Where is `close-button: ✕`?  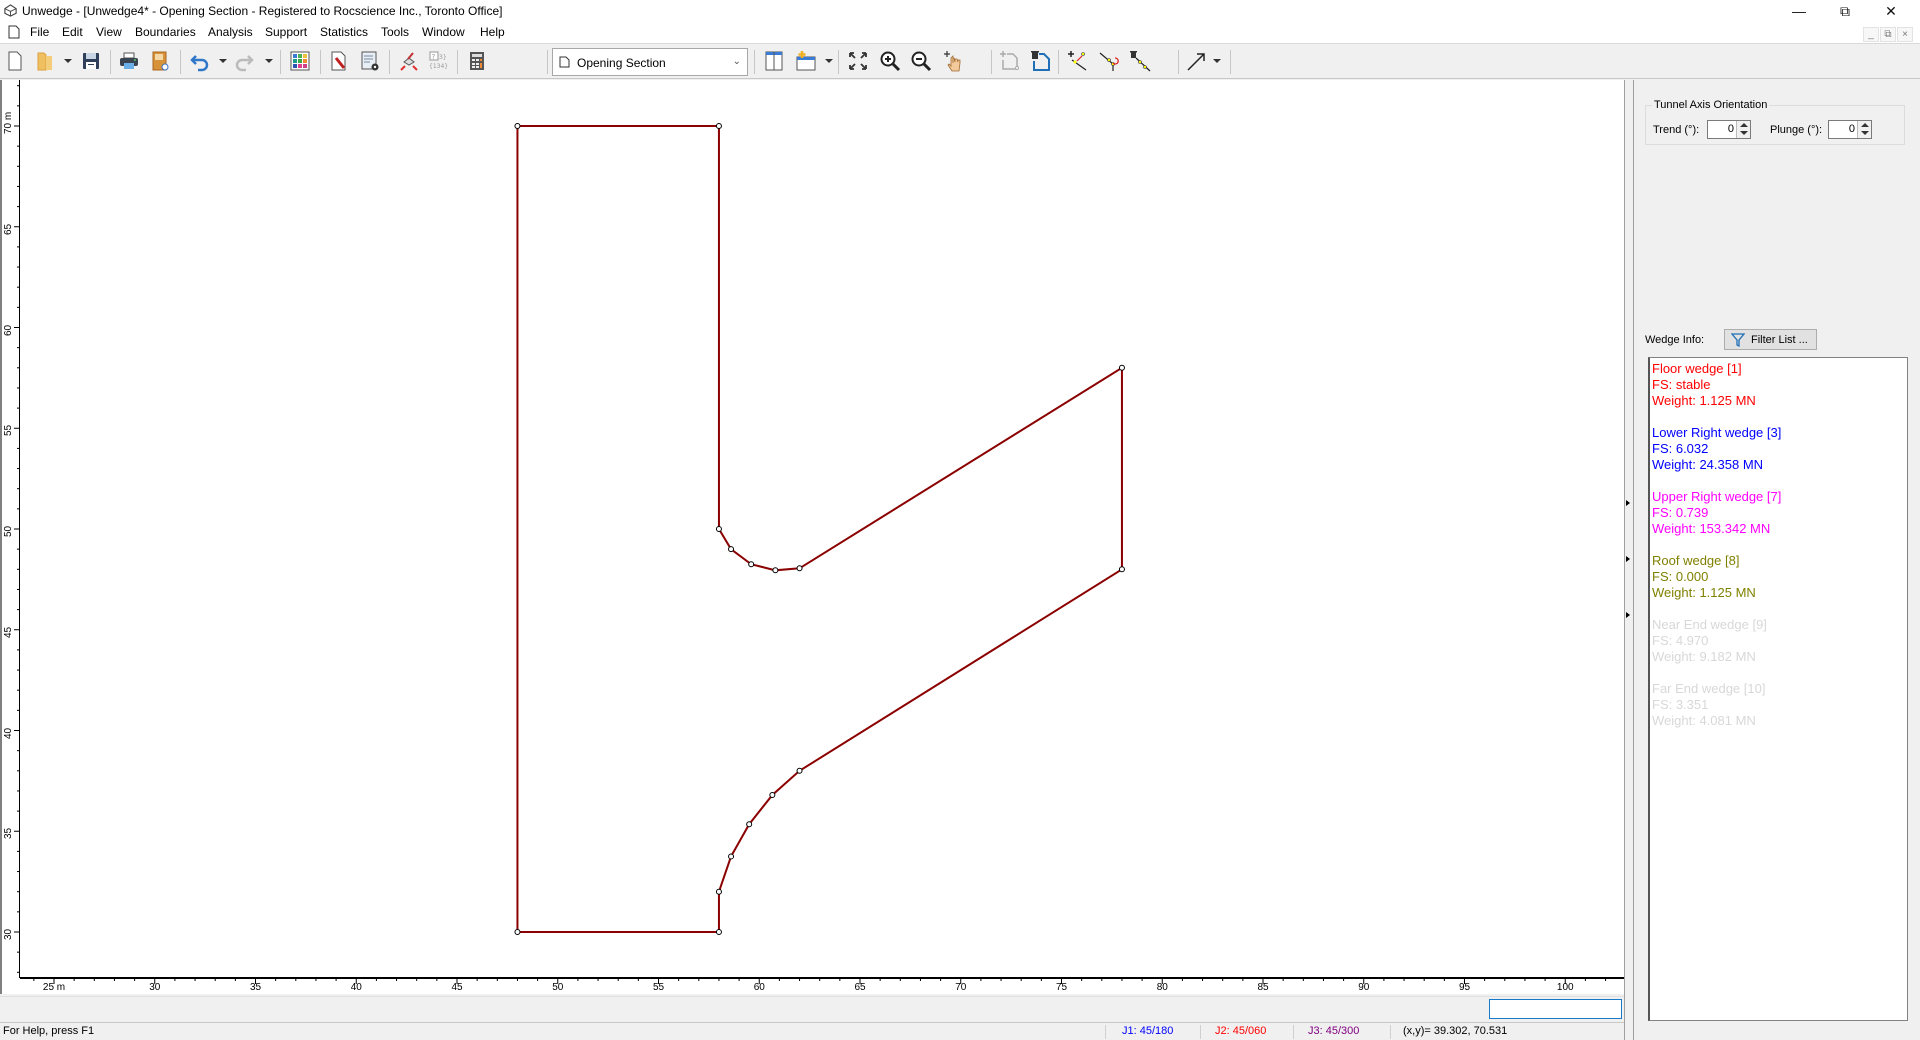 close-button: ✕ is located at coordinates (1891, 11).